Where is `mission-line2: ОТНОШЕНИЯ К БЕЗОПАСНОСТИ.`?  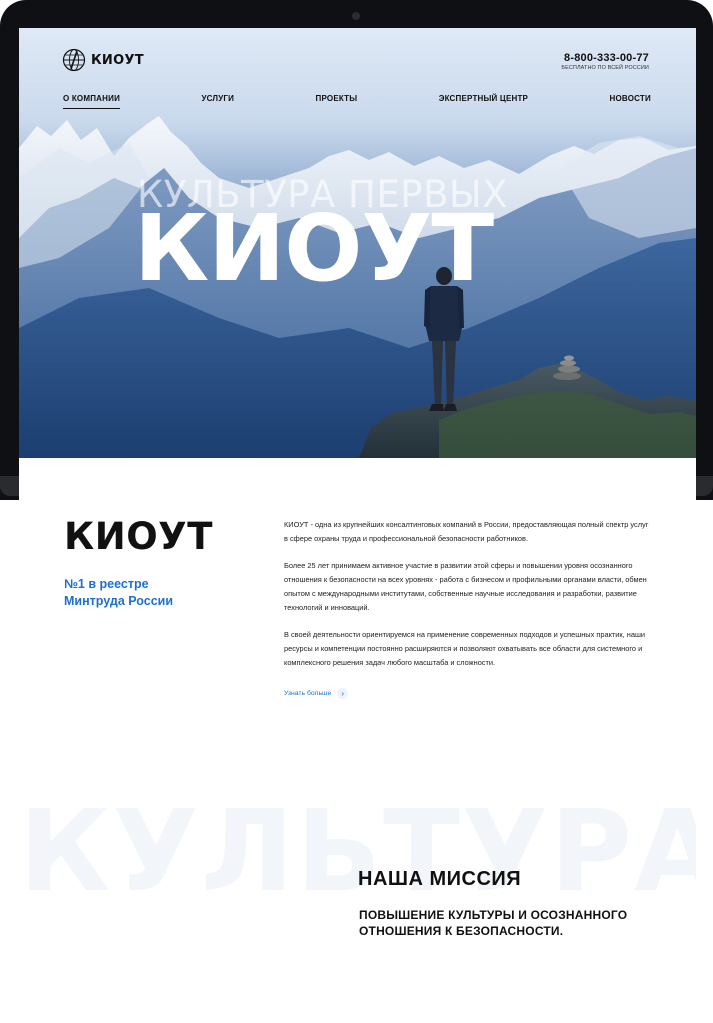
mission-line2: ОТНОШЕНИЯ К БЕЗОПАСНОСТИ. is located at coordinates (461, 931).